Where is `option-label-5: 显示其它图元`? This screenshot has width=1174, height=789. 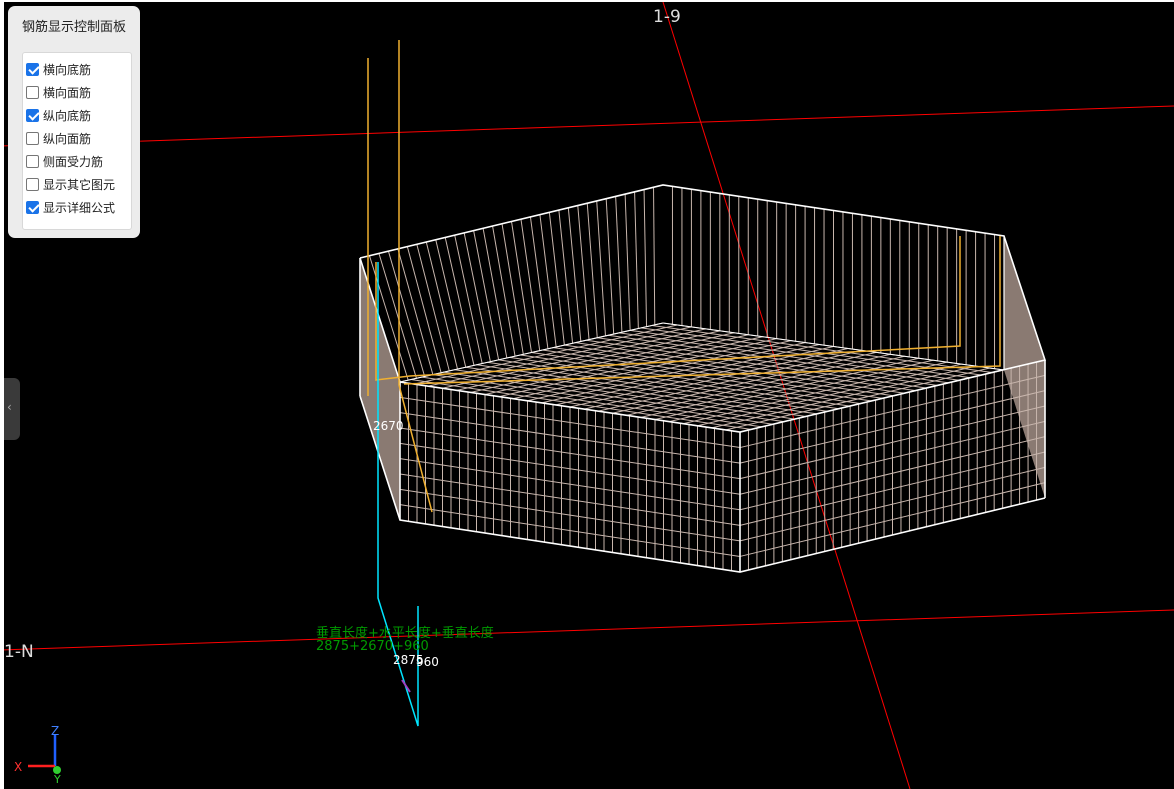 option-label-5: 显示其它图元 is located at coordinates (79, 184).